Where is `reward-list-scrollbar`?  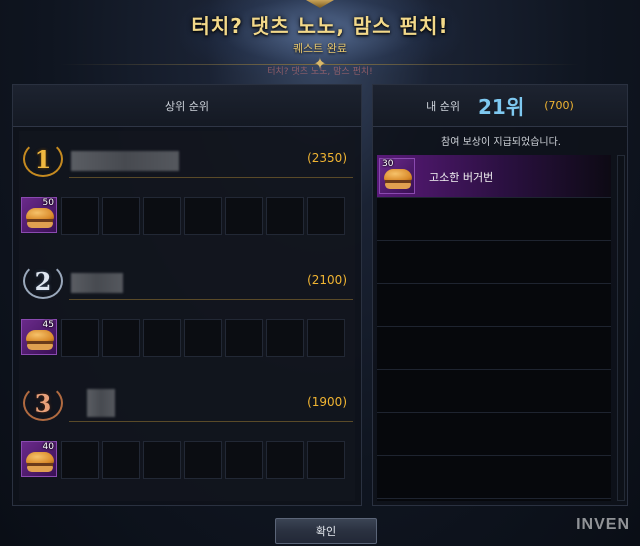 reward-list-scrollbar is located at coordinates (621, 328).